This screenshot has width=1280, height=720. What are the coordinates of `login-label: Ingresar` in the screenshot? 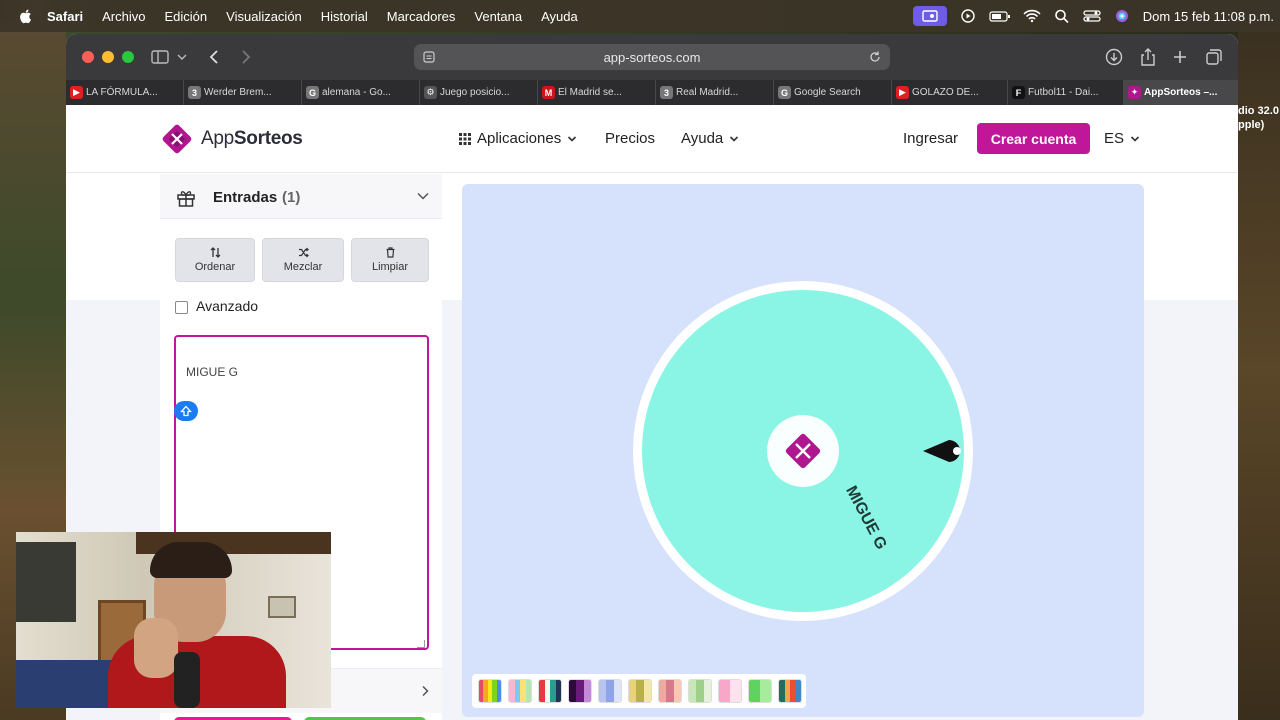 It's located at (931, 138).